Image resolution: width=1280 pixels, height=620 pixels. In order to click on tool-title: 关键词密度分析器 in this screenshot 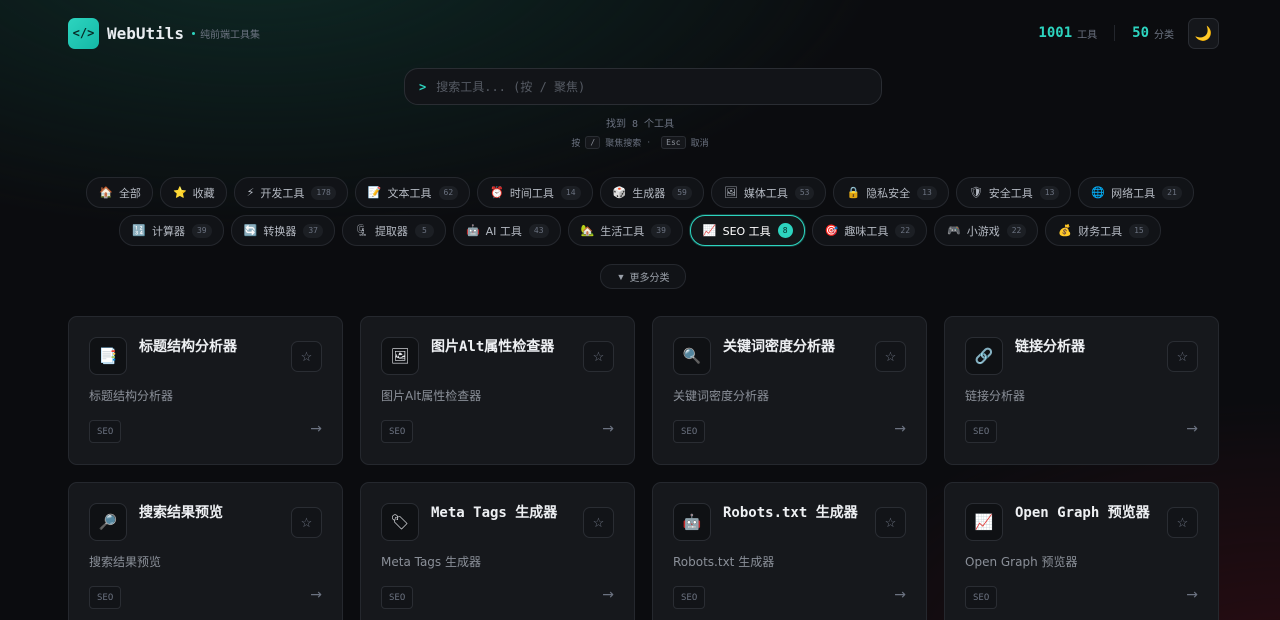, I will do `click(779, 347)`.